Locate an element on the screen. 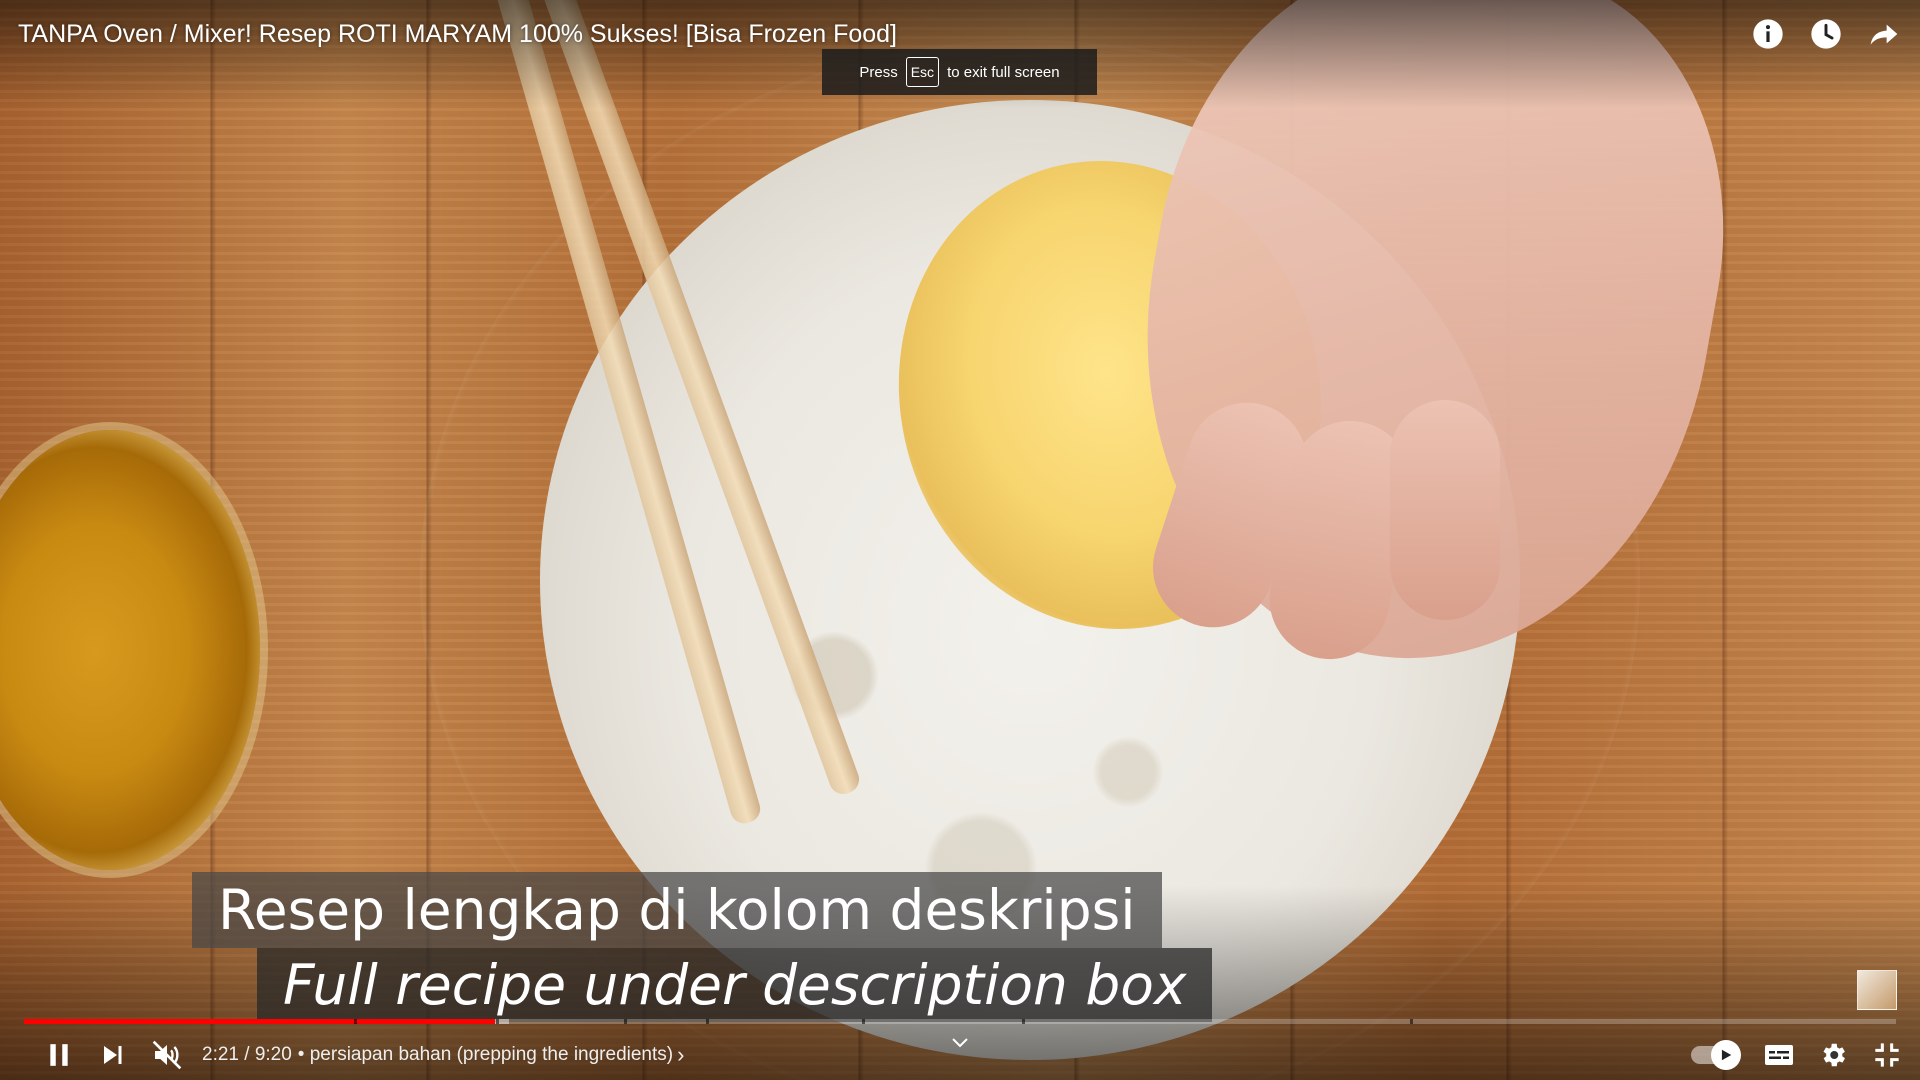 Image resolution: width=1920 pixels, height=1080 pixels. autoplay-toggle is located at coordinates (1715, 1055).